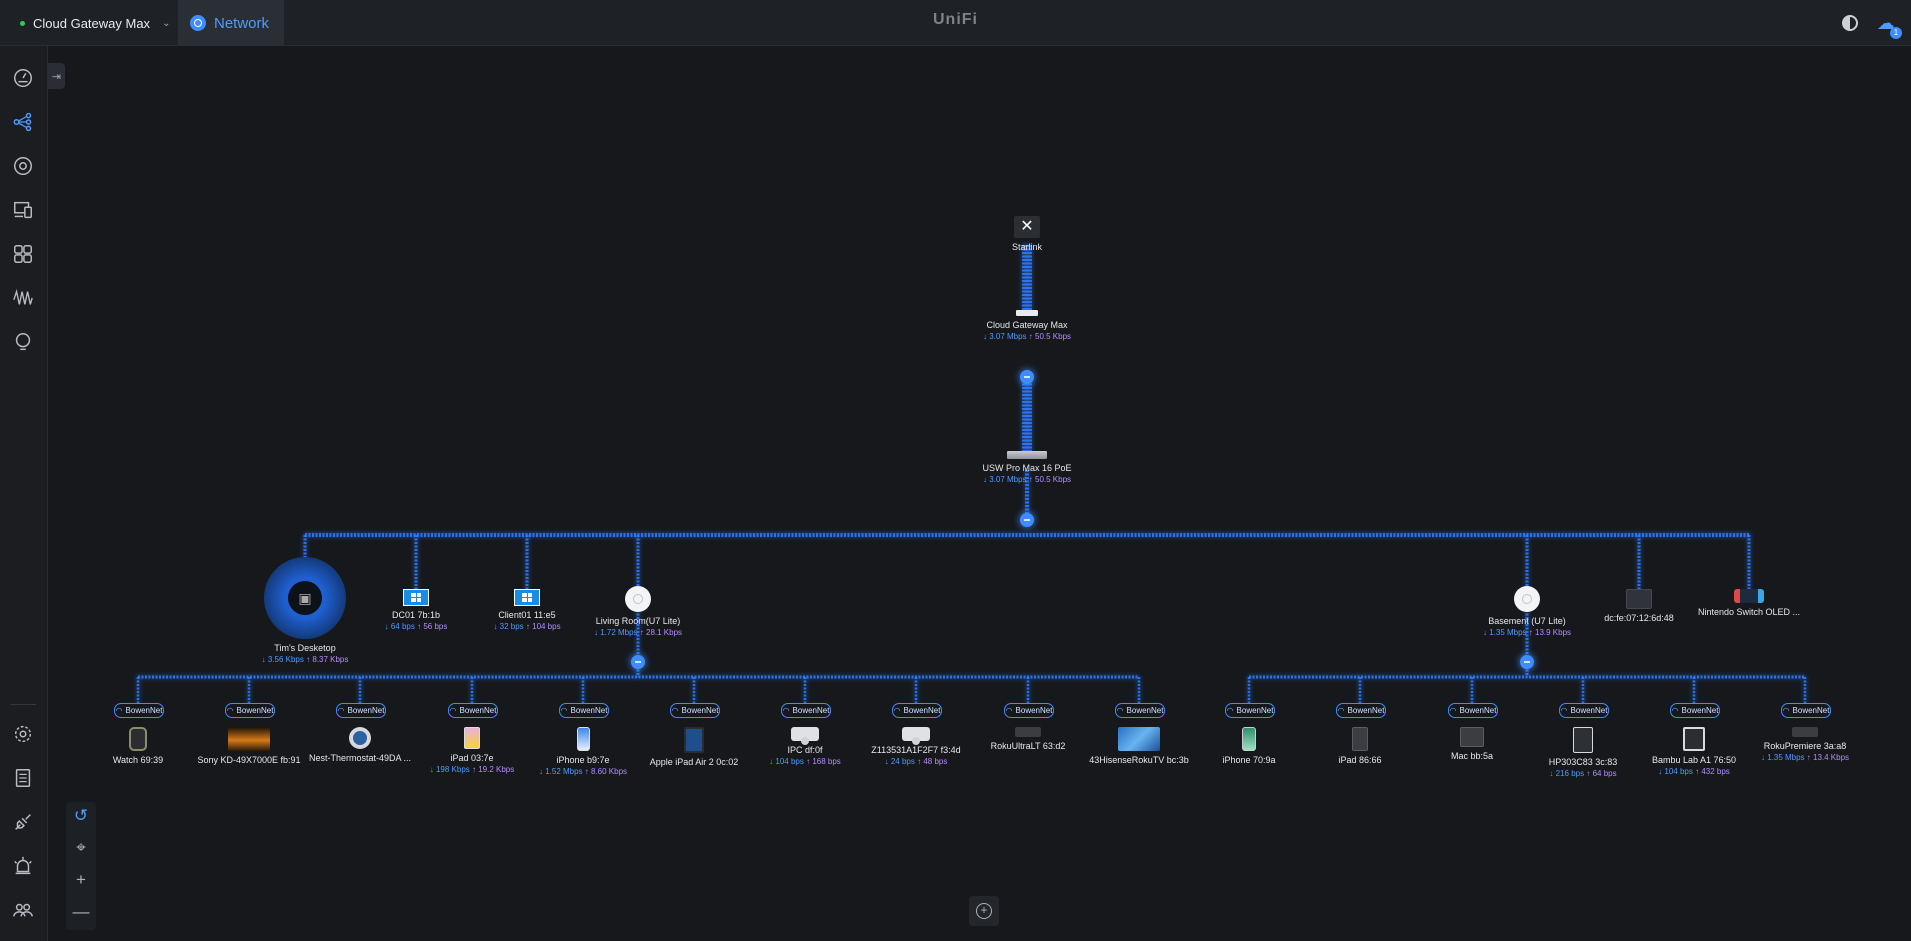  What do you see at coordinates (23, 342) in the screenshot?
I see `sidebar-item-alerts` at bounding box center [23, 342].